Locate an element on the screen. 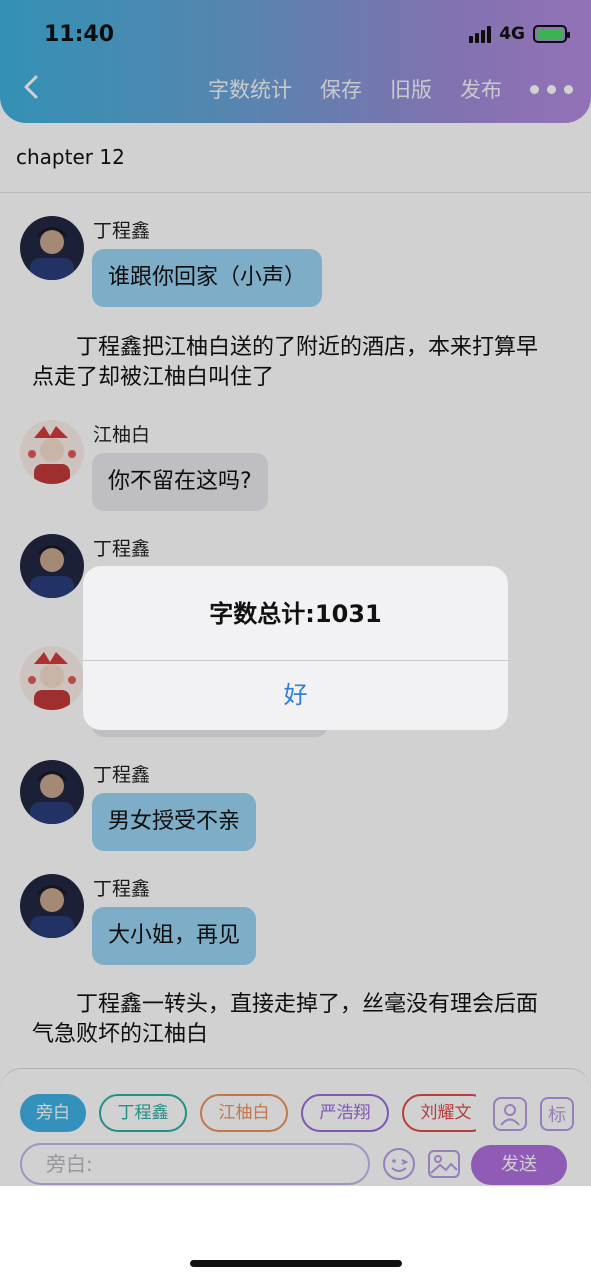 The width and height of the screenshot is (591, 1280). home-indicator is located at coordinates (296, 1263).